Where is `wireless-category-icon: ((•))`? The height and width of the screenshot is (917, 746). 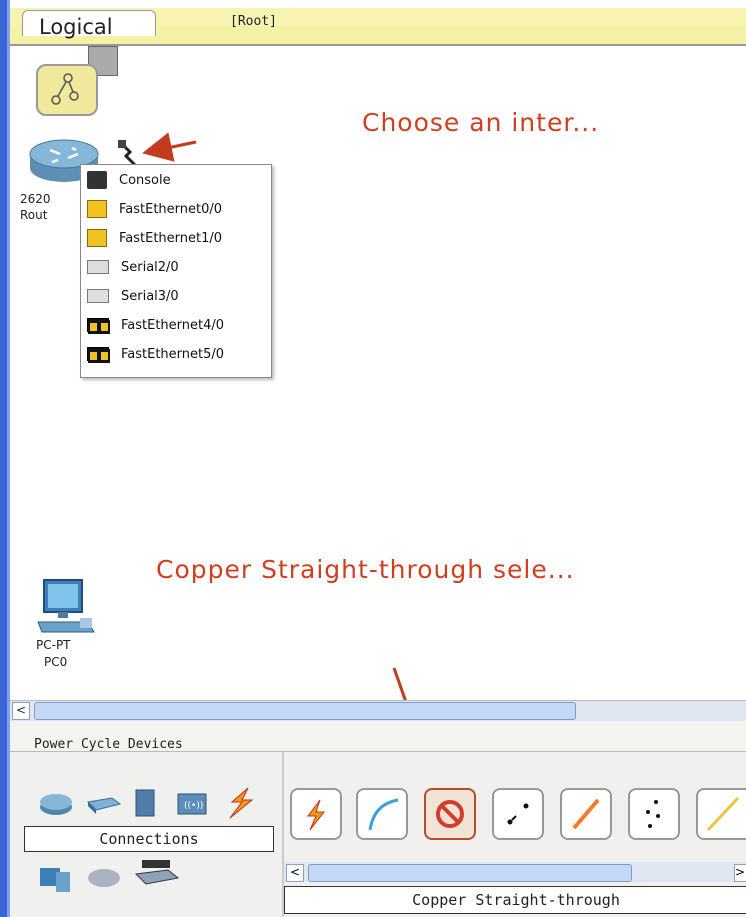
wireless-category-icon: ((•)) is located at coordinates (192, 803).